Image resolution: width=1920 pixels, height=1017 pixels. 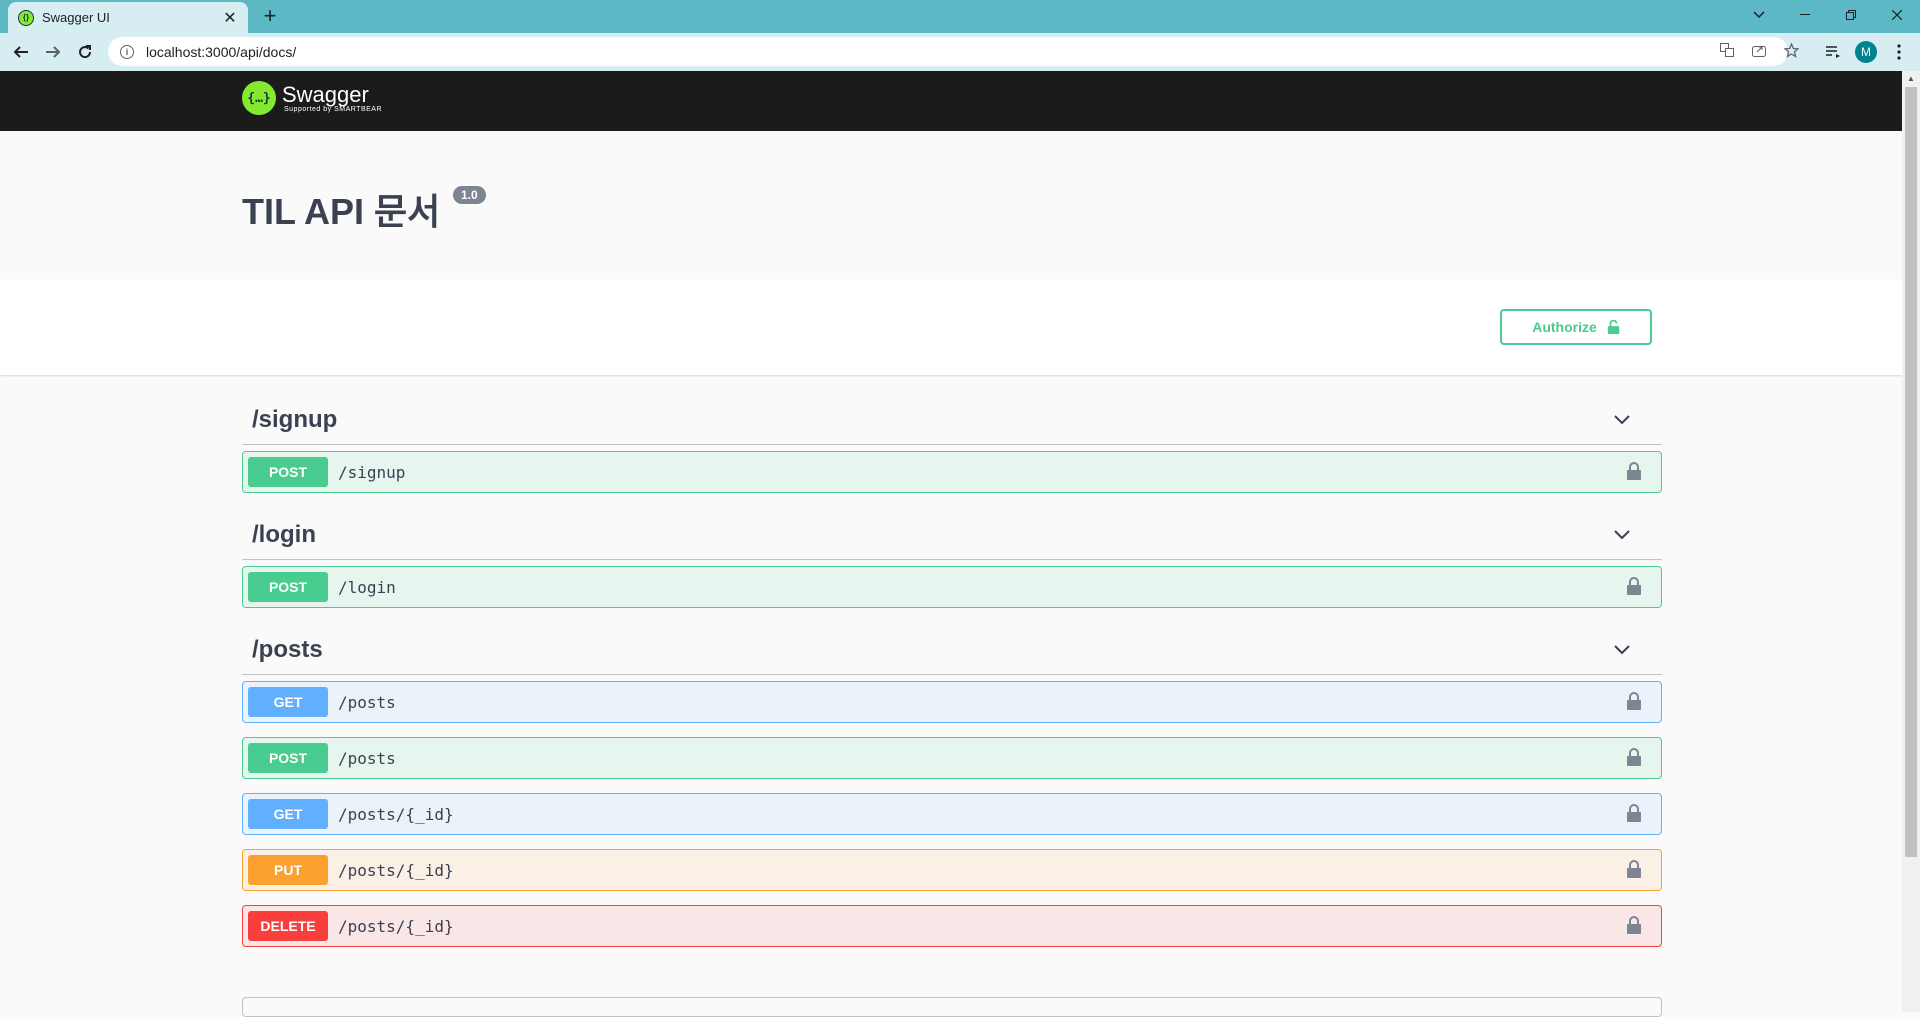 I want to click on version-badge: 1.0, so click(x=469, y=195).